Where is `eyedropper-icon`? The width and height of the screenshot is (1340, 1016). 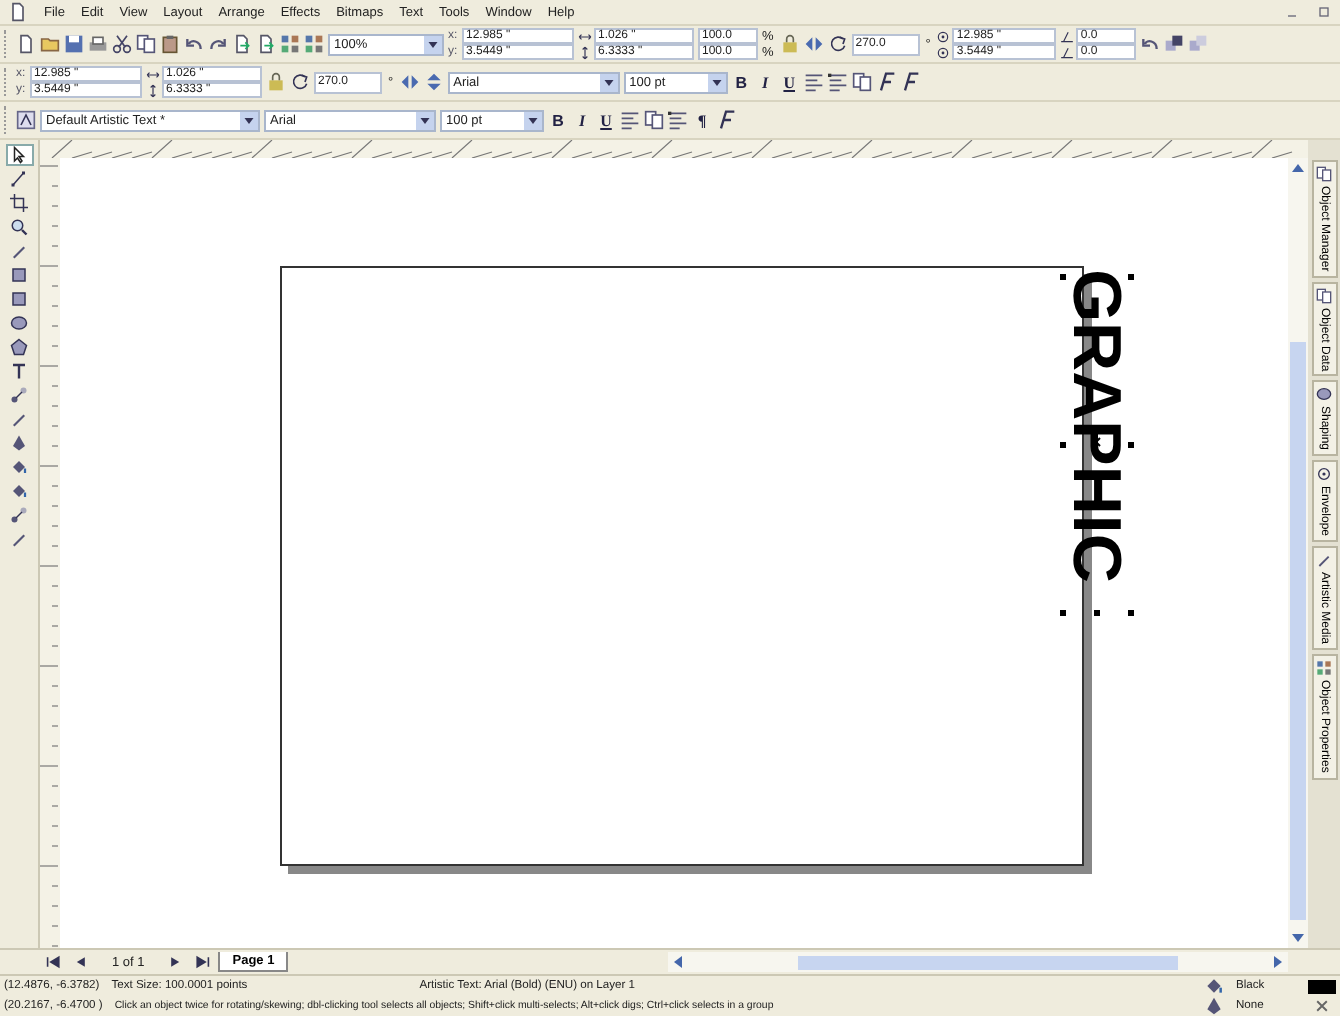 eyedropper-icon is located at coordinates (19, 419).